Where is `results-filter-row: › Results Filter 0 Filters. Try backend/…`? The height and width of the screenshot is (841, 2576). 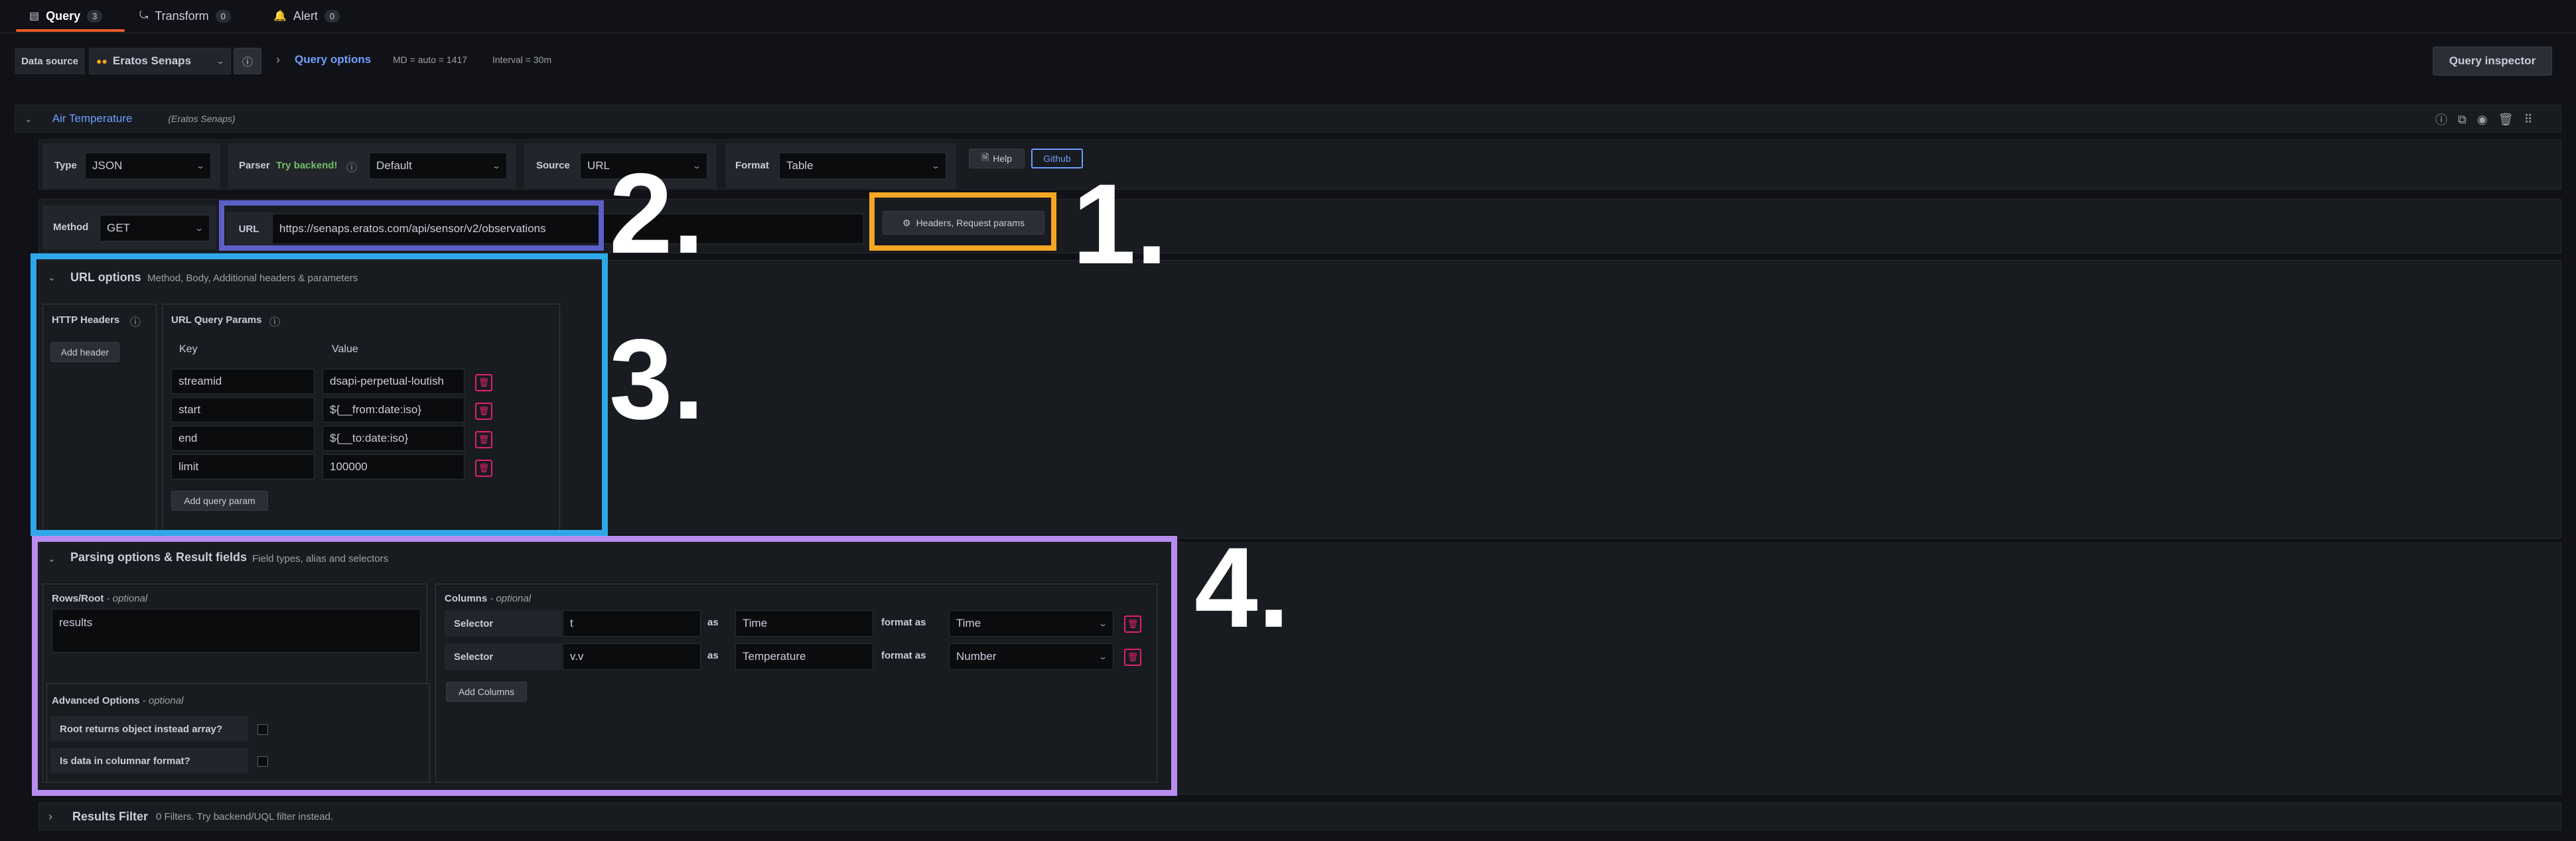
results-filter-row: › Results Filter 0 Filters. Try backend/… is located at coordinates (1300, 816).